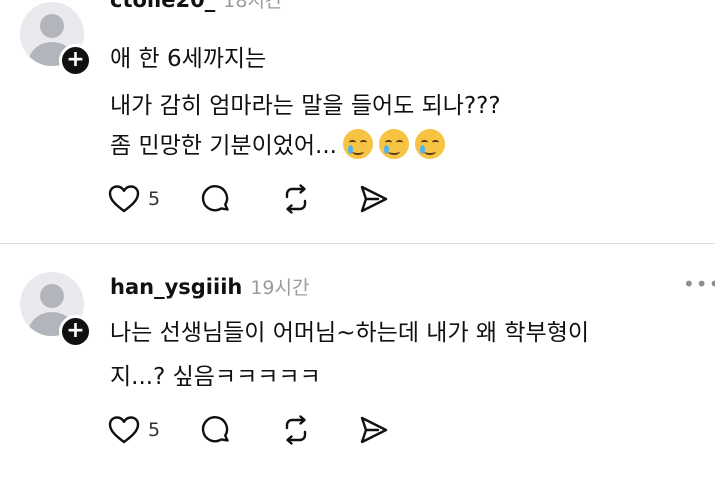 This screenshot has width=715, height=490. I want to click on post-text-line: 애 한 6세까지는, so click(188, 59).